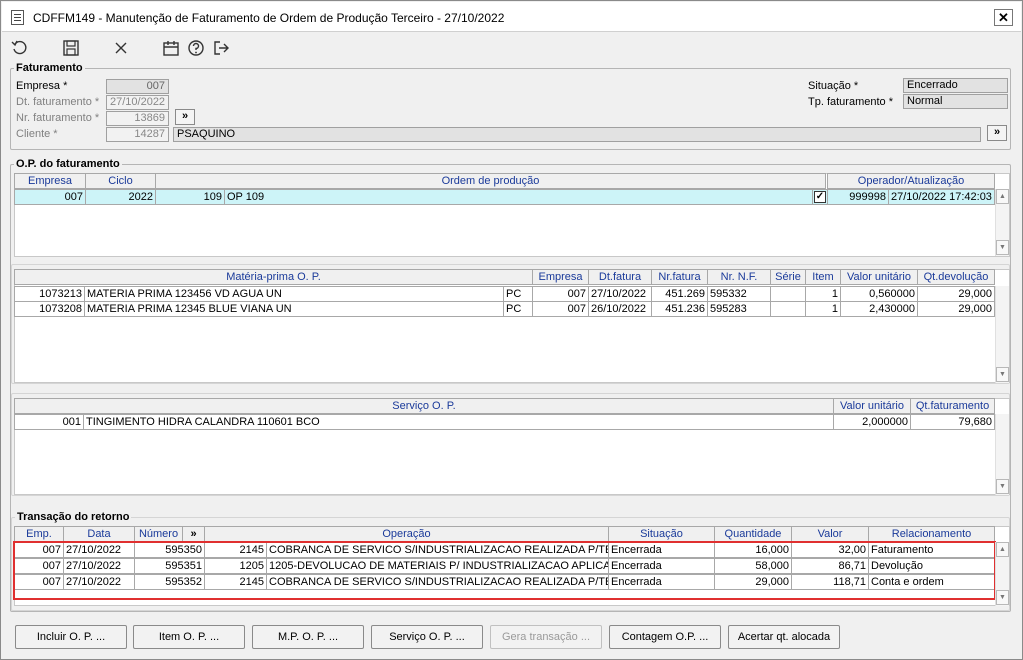  Describe the element at coordinates (820, 197) in the screenshot. I see `op-checkbox: ✓` at that location.